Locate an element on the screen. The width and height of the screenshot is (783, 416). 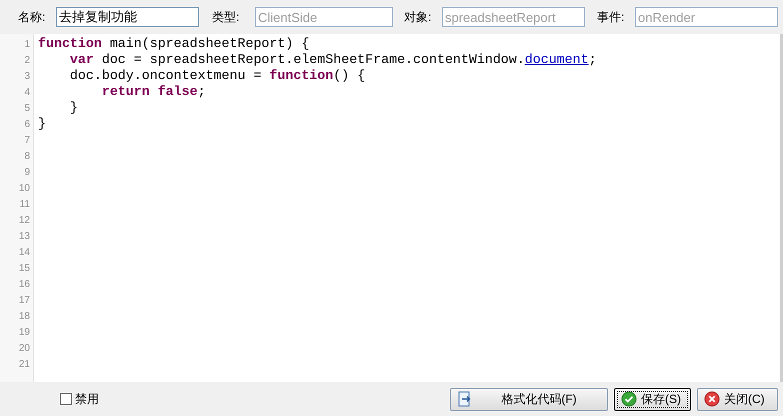
line-number: 19 is located at coordinates (24, 333).